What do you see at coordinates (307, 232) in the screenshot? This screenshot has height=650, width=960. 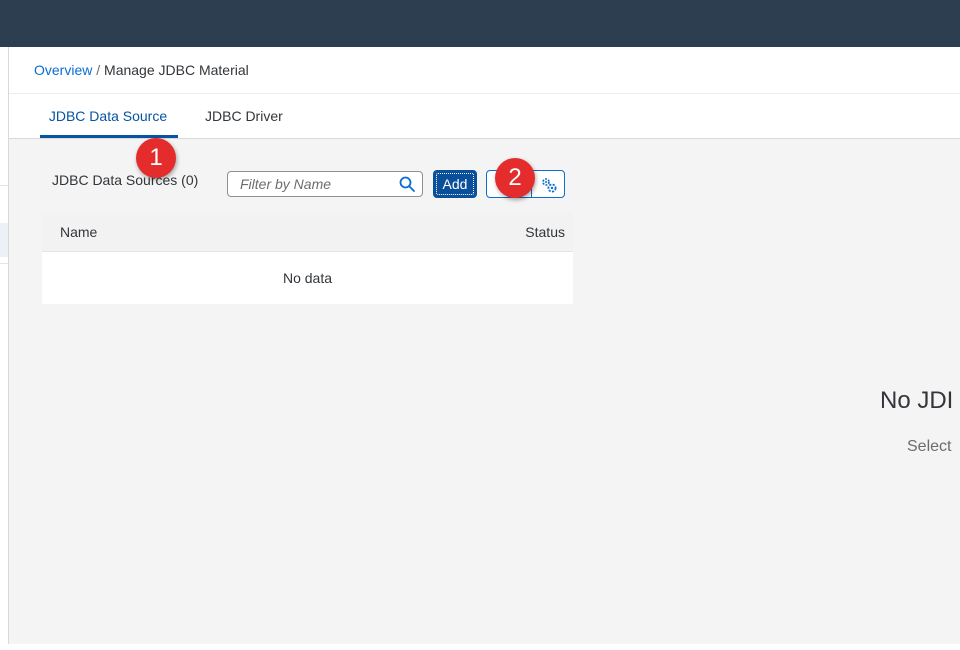 I see `table-header: Name Status` at bounding box center [307, 232].